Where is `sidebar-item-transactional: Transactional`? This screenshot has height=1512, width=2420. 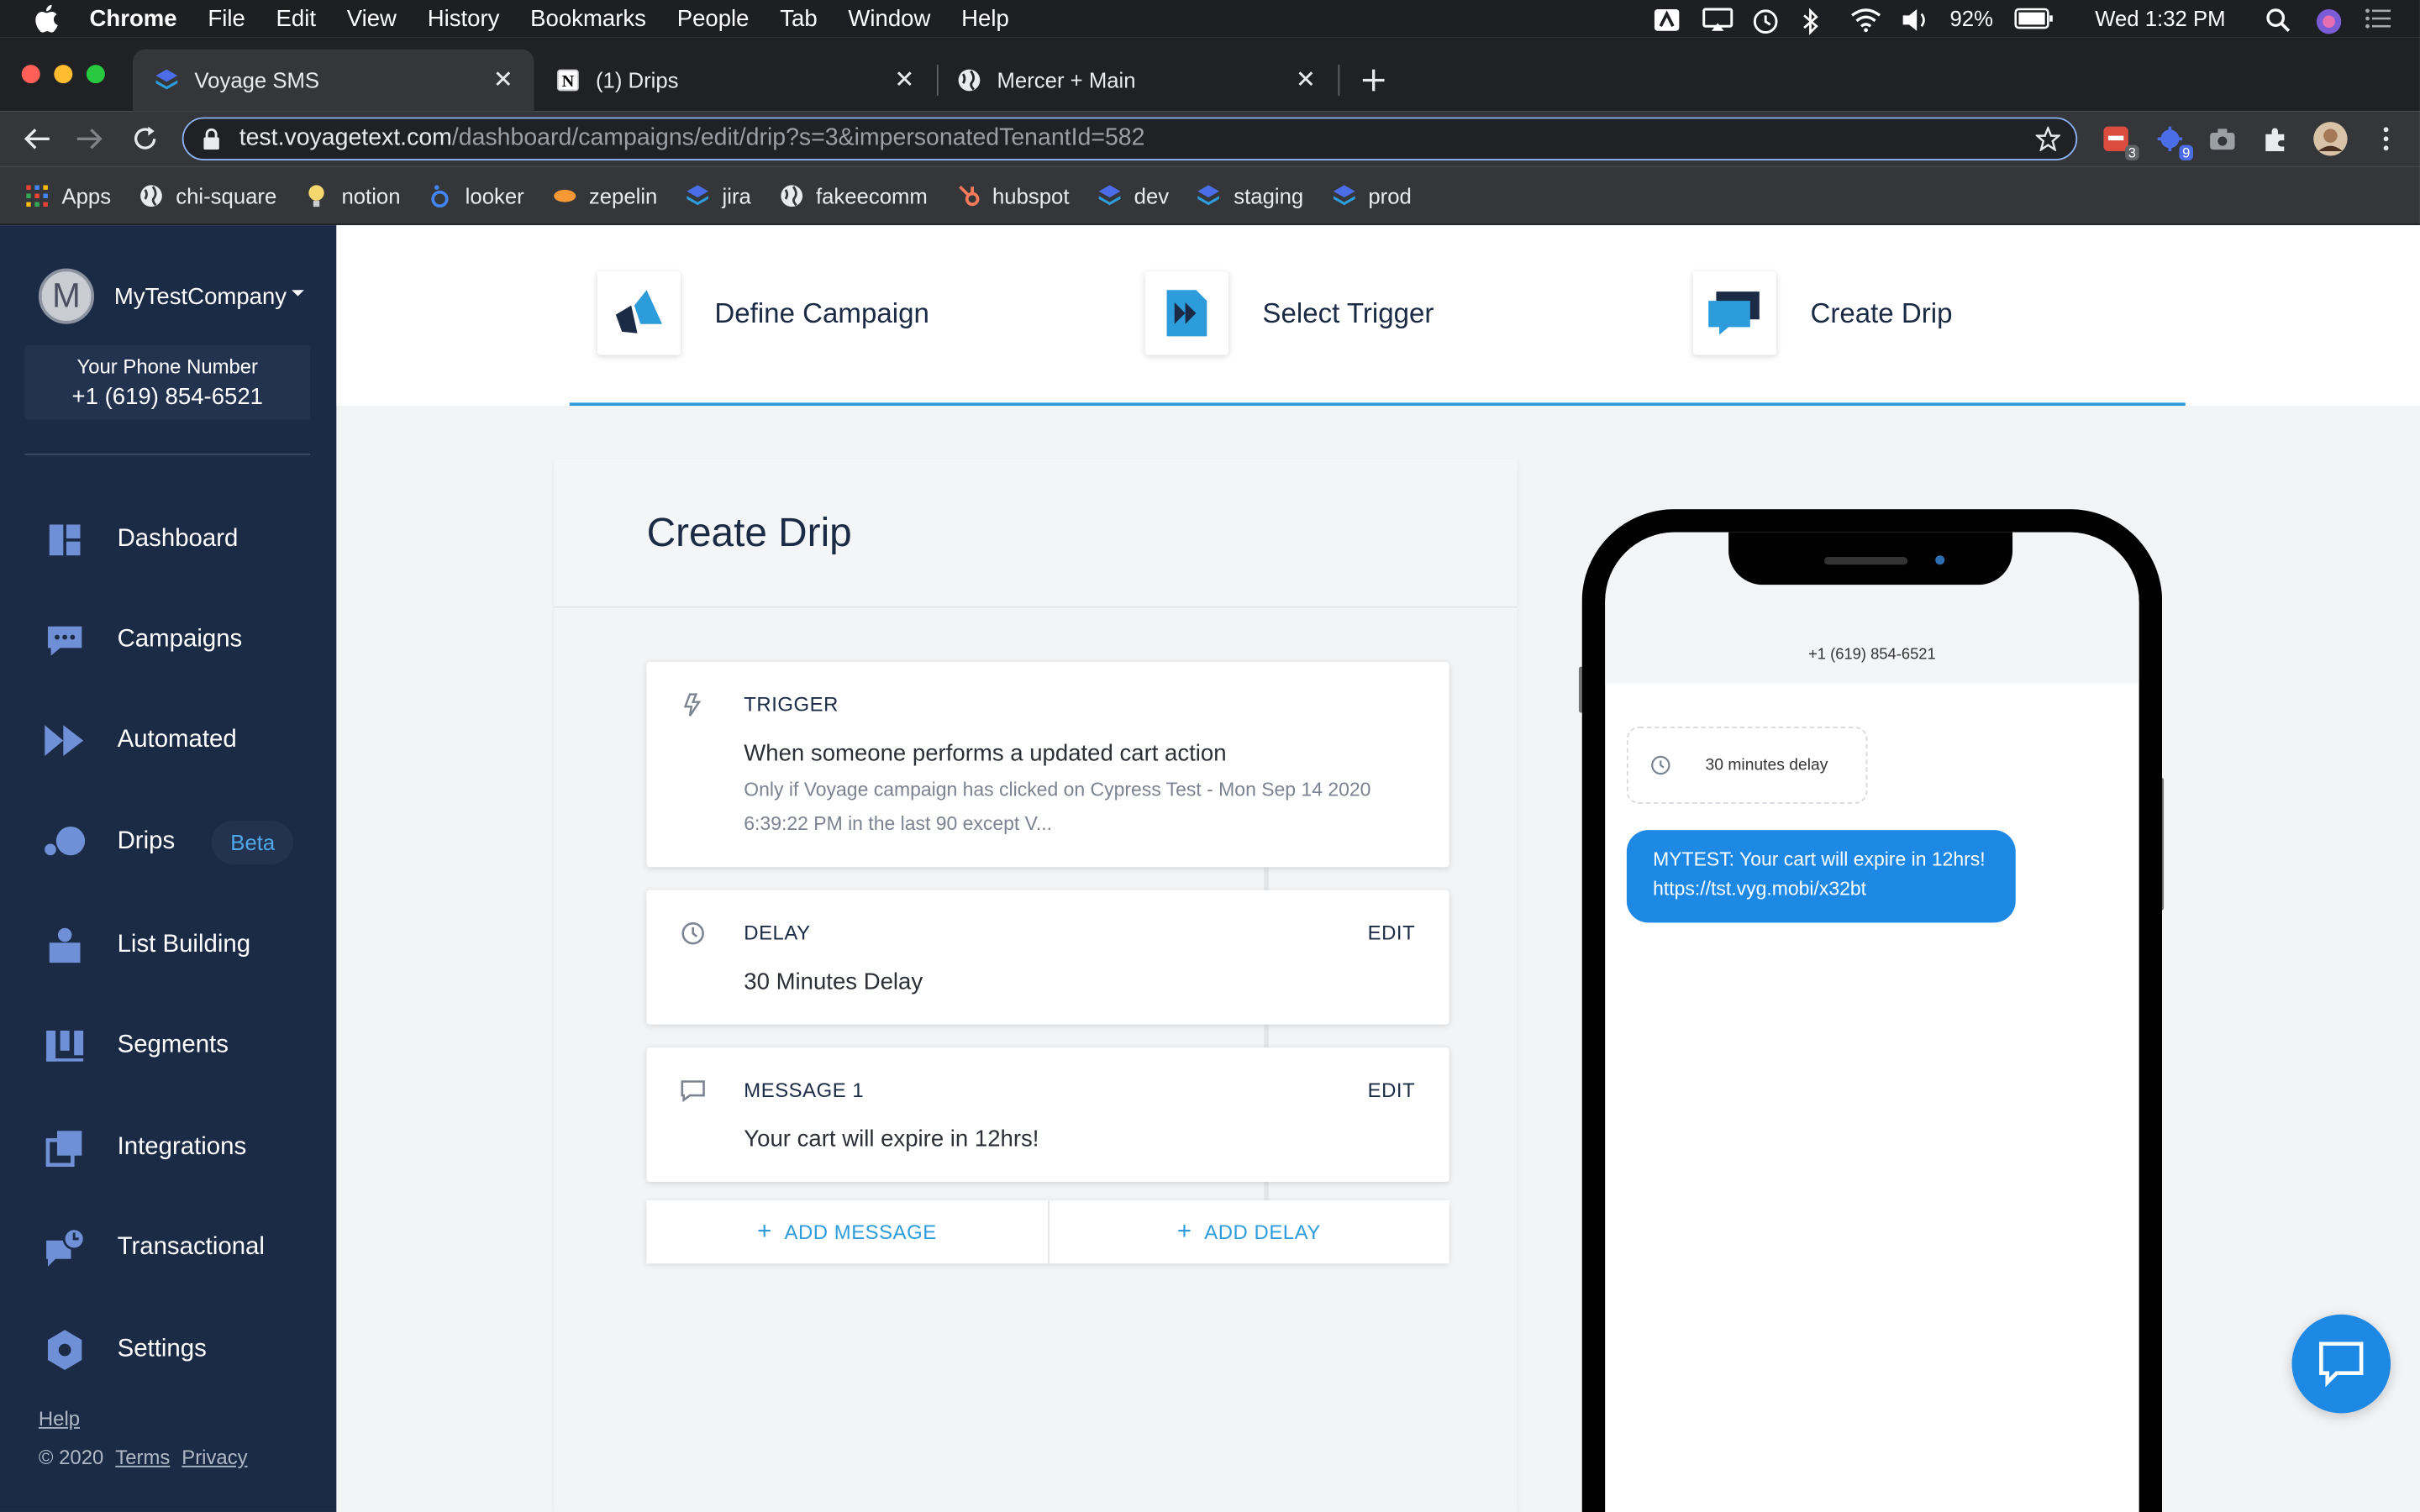
sidebar-item-transactional: Transactional is located at coordinates (168, 1247).